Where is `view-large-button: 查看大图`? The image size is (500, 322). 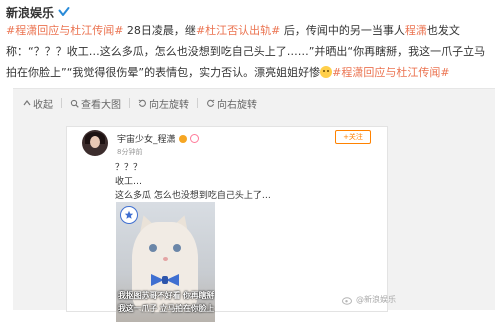
view-large-button: 查看大图 is located at coordinates (95, 103).